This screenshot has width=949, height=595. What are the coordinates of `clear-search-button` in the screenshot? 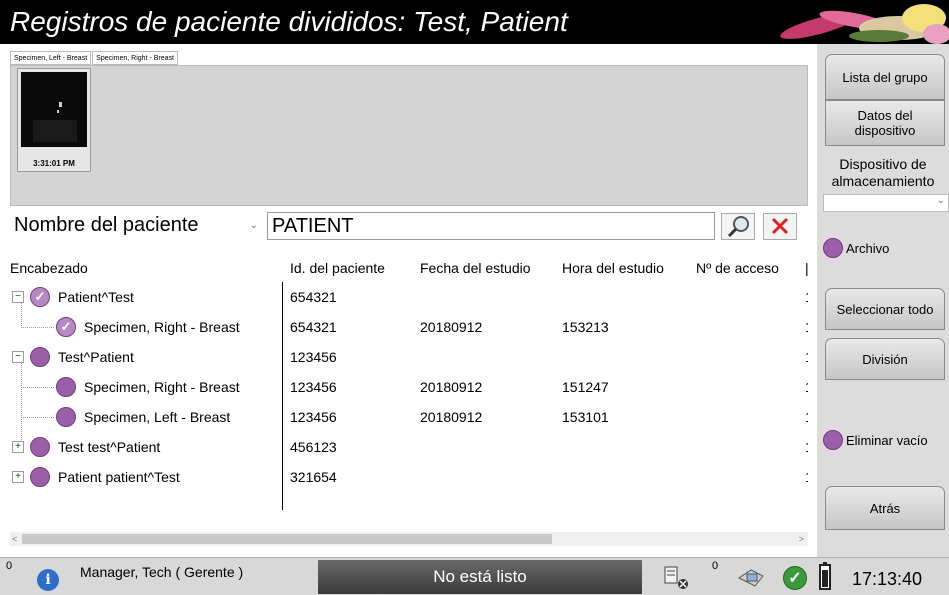 It's located at (780, 226).